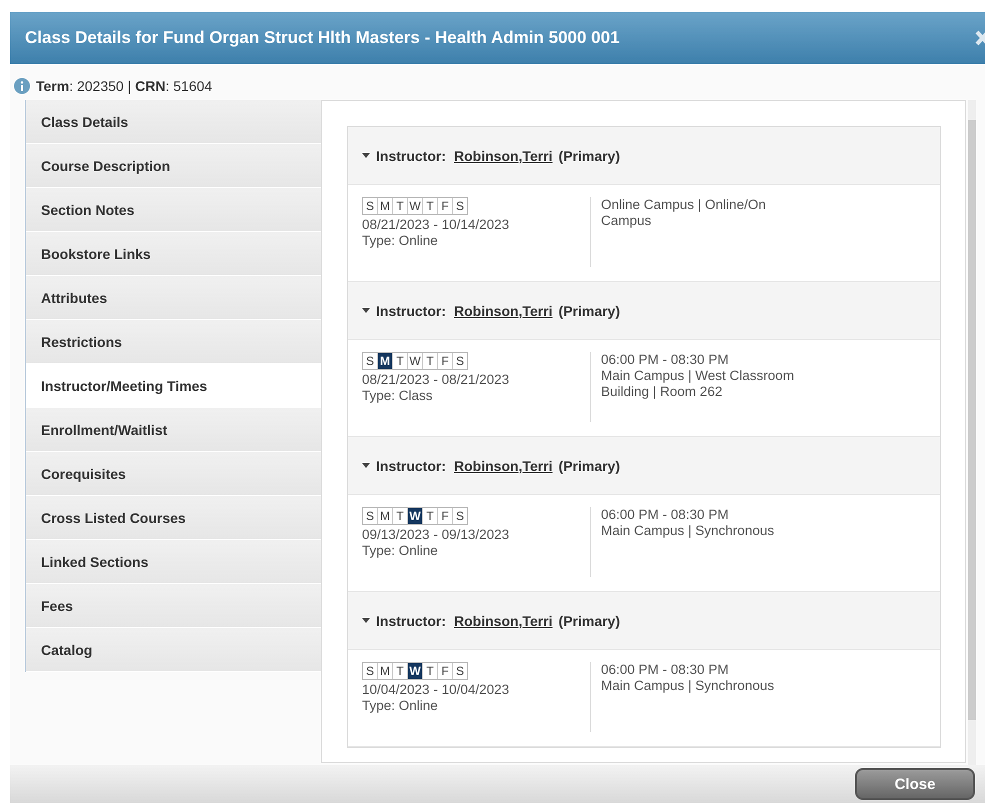 The width and height of the screenshot is (985, 803). I want to click on close-button: Close, so click(915, 784).